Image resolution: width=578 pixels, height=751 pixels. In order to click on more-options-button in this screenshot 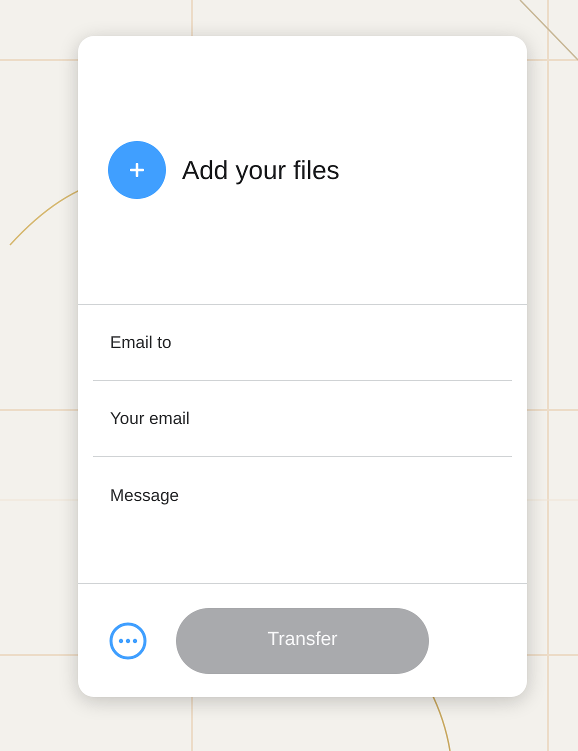, I will do `click(128, 640)`.